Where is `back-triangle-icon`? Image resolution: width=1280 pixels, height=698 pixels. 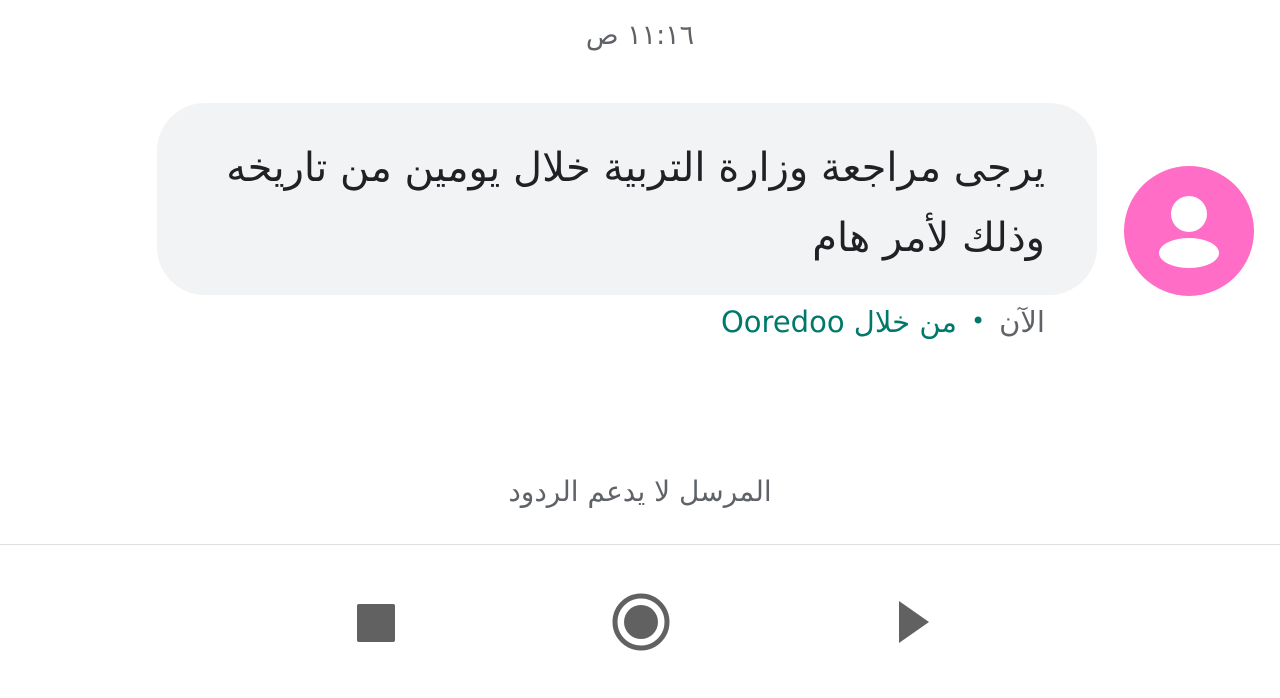 back-triangle-icon is located at coordinates (914, 622).